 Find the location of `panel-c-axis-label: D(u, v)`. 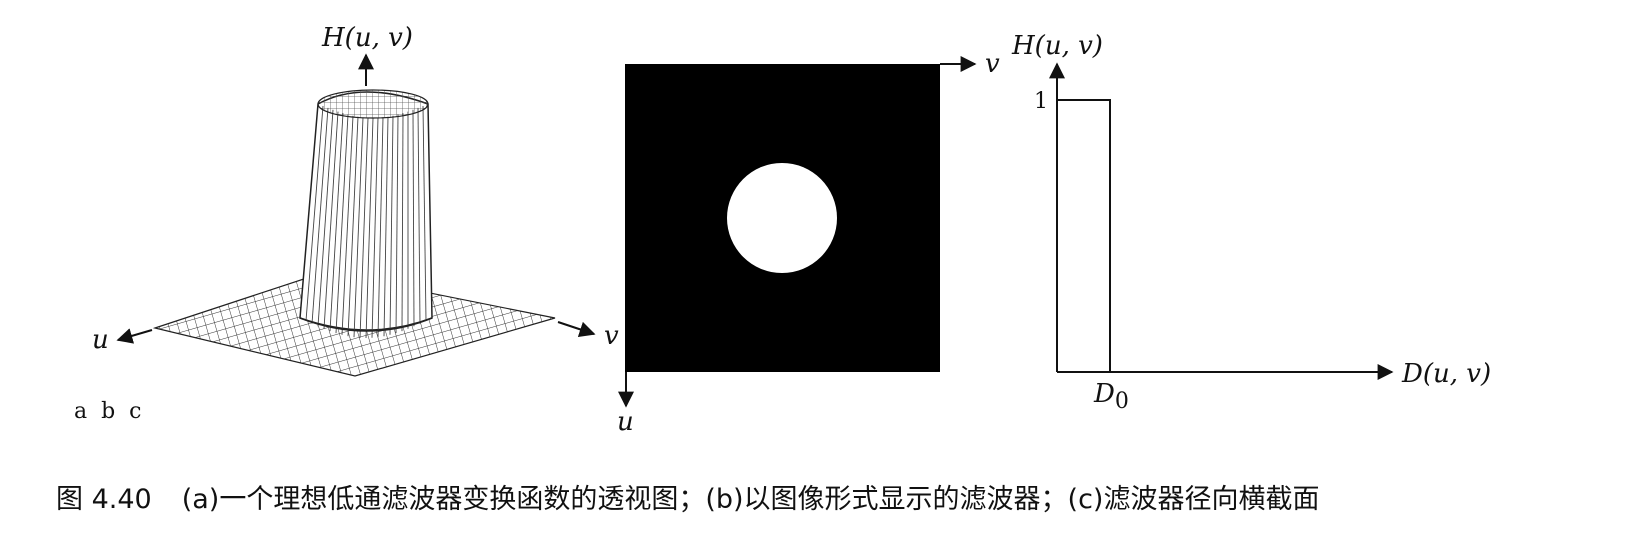

panel-c-axis-label: D(u, v) is located at coordinates (1446, 374).